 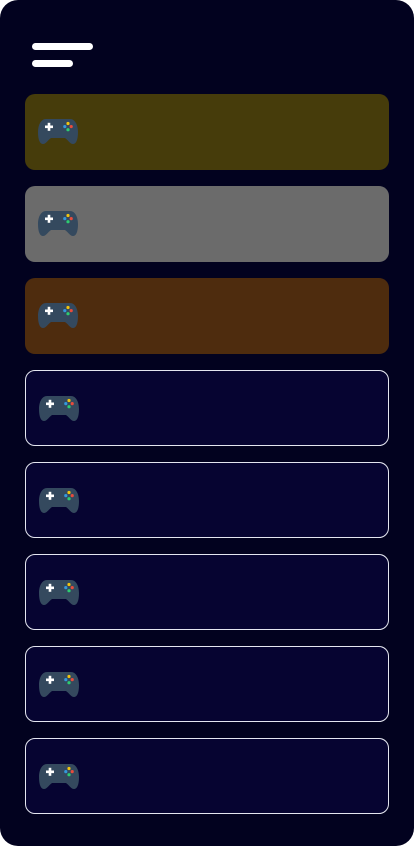 I want to click on menu-bar-bottom, so click(x=52, y=63).